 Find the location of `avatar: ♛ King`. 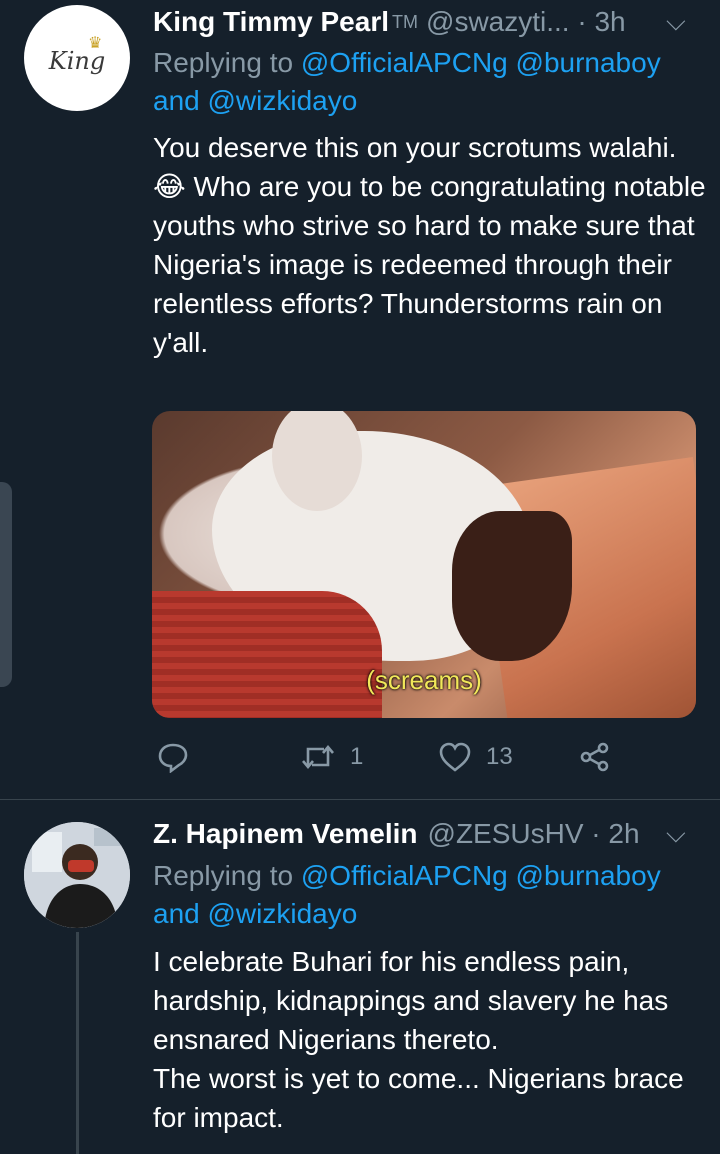

avatar: ♛ King is located at coordinates (77, 58).